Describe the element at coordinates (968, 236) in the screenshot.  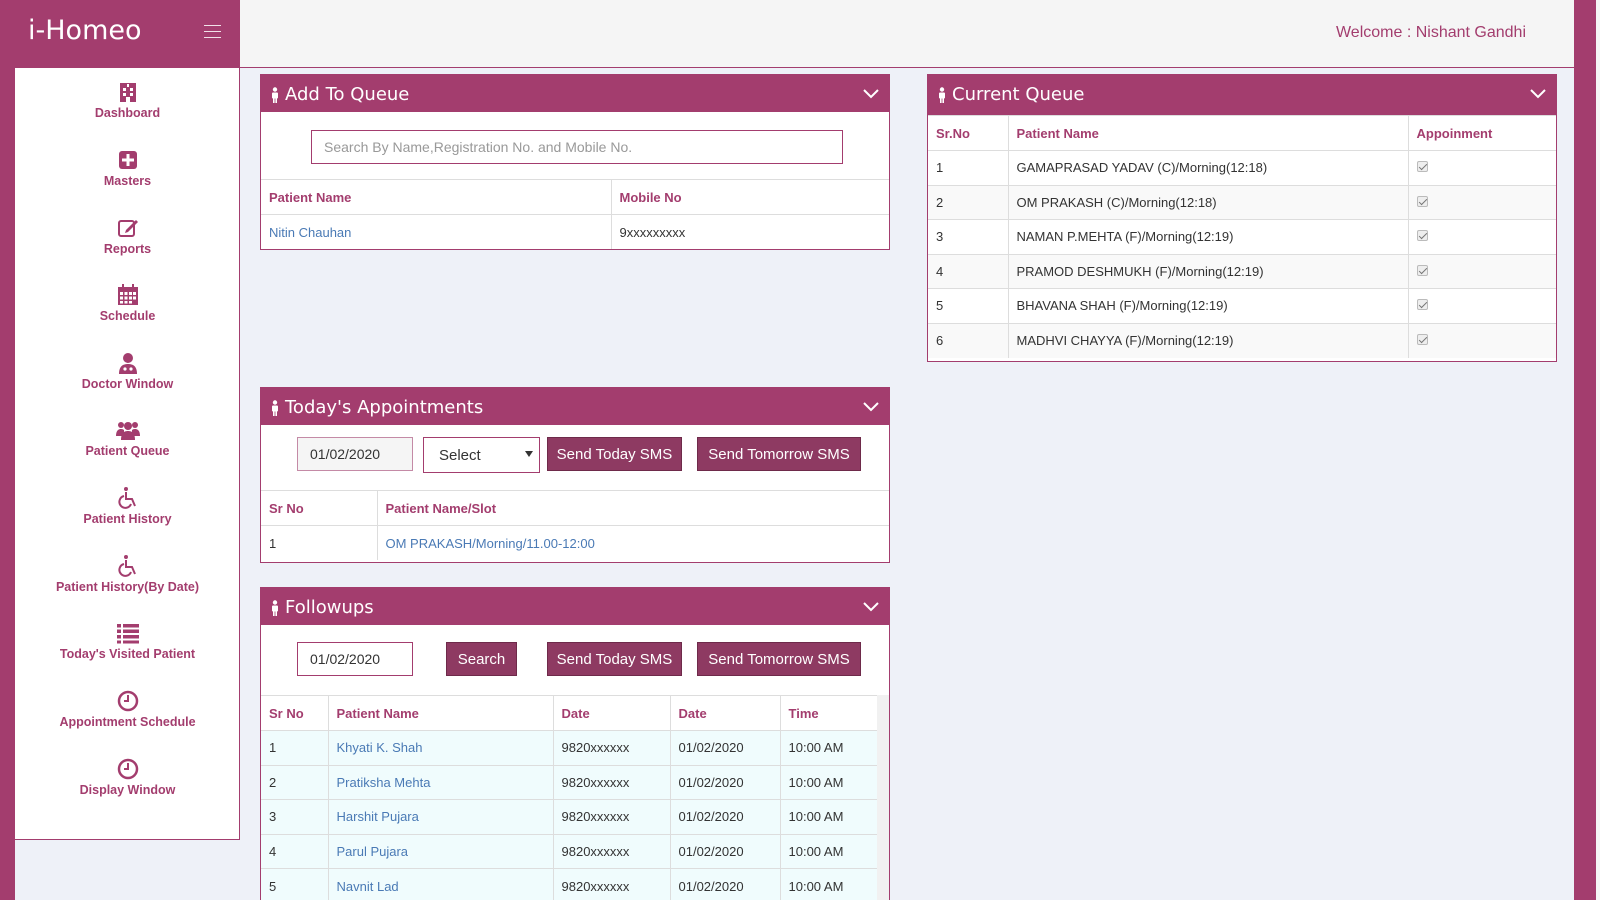
I see `sr-no-cell: 3` at that location.